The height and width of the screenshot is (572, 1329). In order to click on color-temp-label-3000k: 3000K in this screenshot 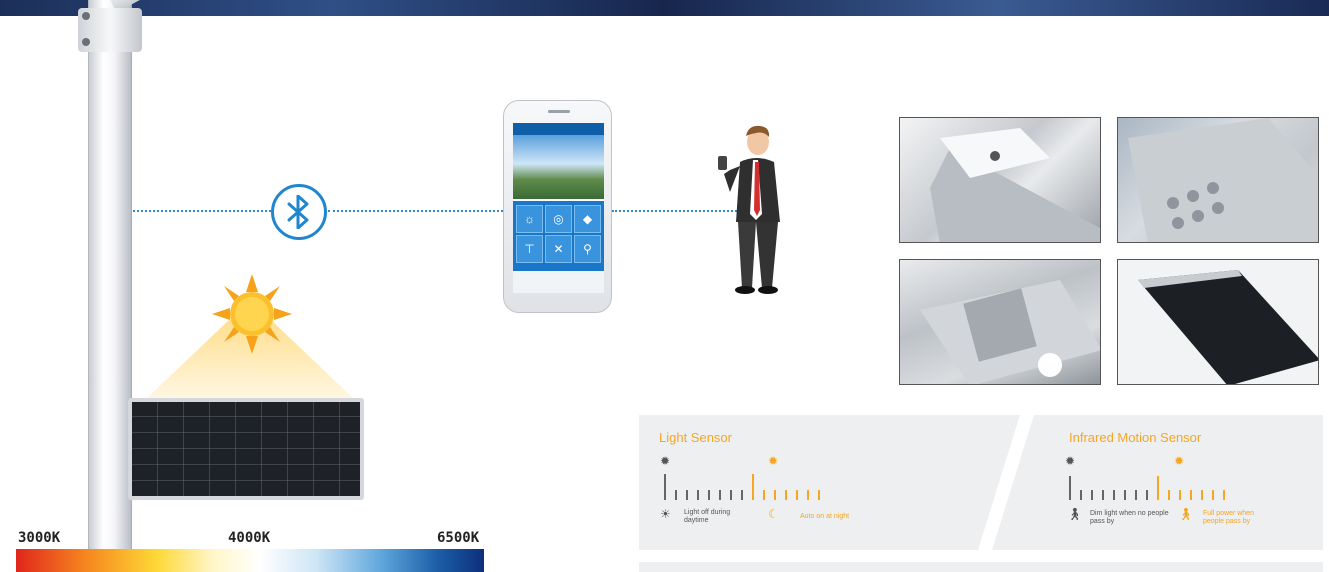, I will do `click(39, 538)`.